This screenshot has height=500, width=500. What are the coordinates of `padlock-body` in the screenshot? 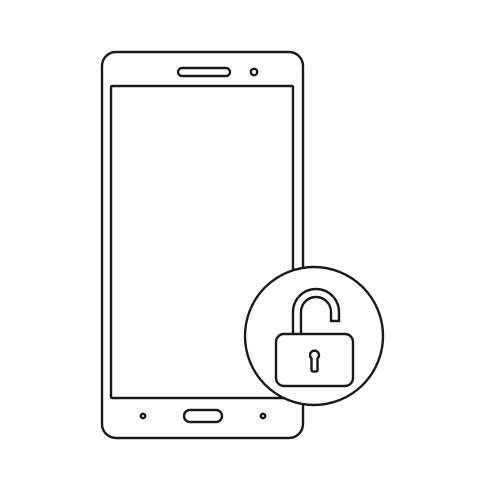 It's located at (314, 360).